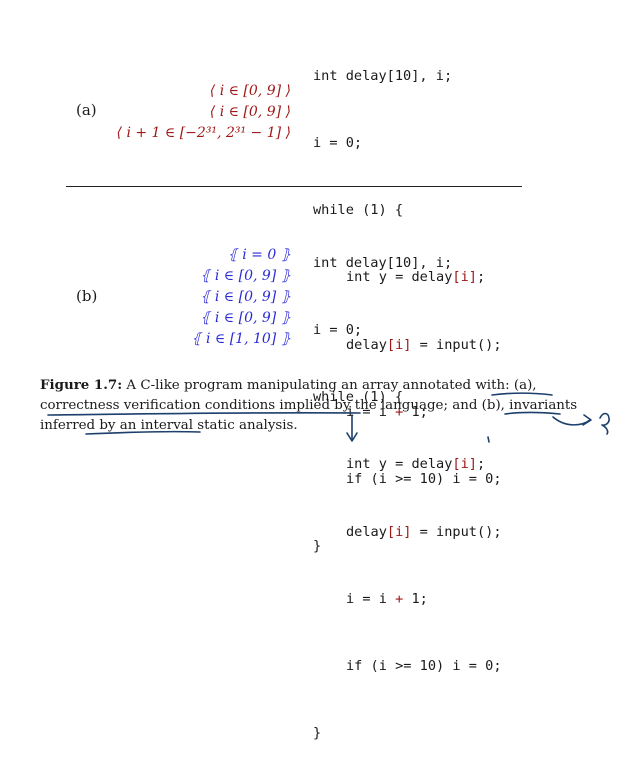  Describe the element at coordinates (317, 733) in the screenshot. I see `code-line: }` at that location.